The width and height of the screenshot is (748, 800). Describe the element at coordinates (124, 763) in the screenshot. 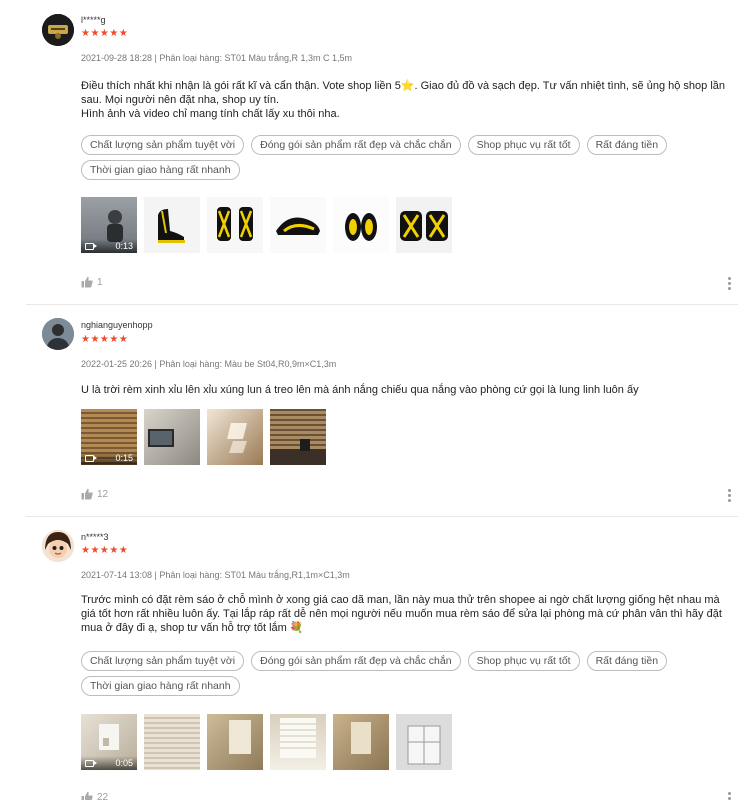

I see `video-duration: 0:05` at that location.